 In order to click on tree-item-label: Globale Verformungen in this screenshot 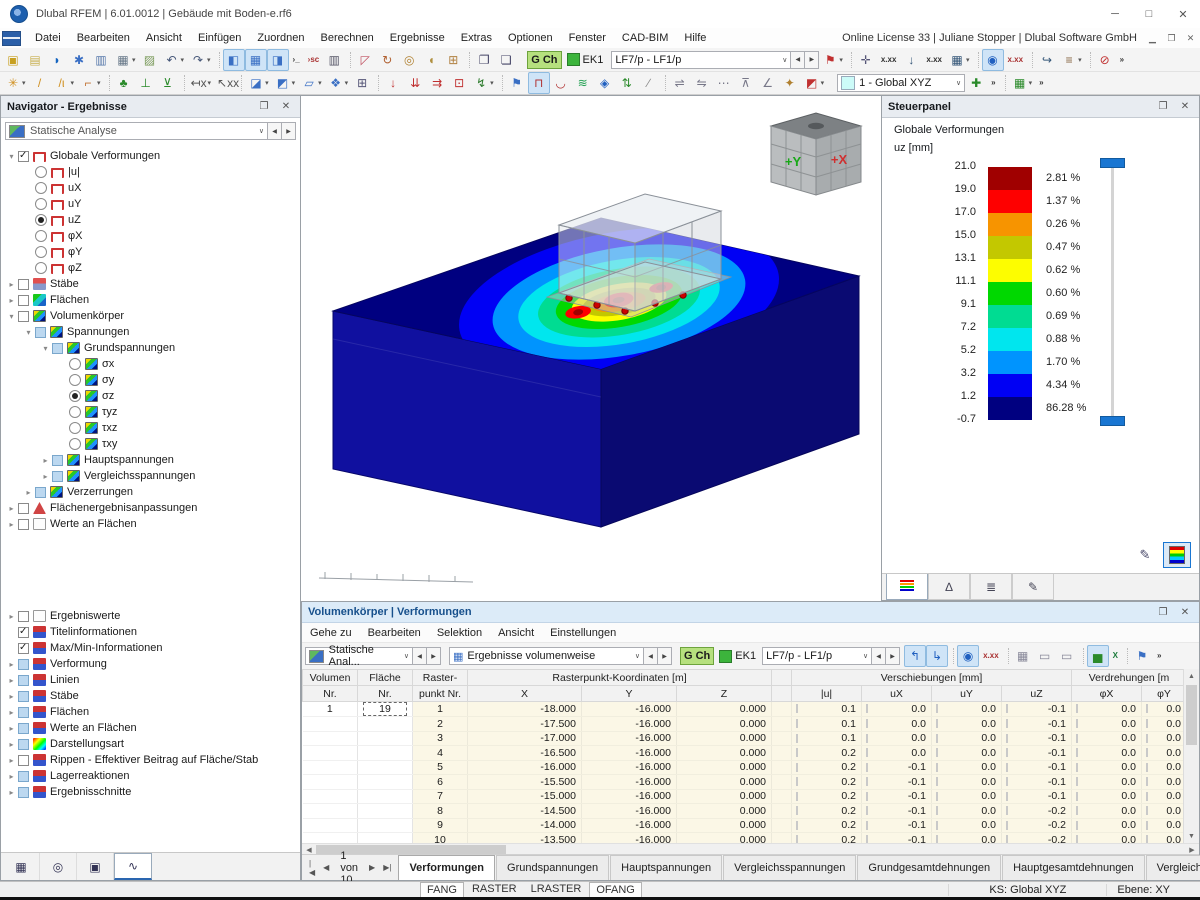, I will do `click(105, 156)`.